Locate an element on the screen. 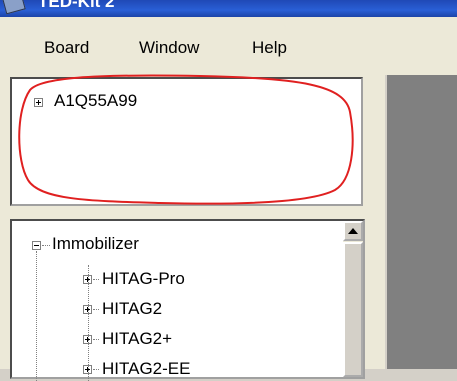 Image resolution: width=457 pixels, height=381 pixels. tree-line is located at coordinates (96, 369).